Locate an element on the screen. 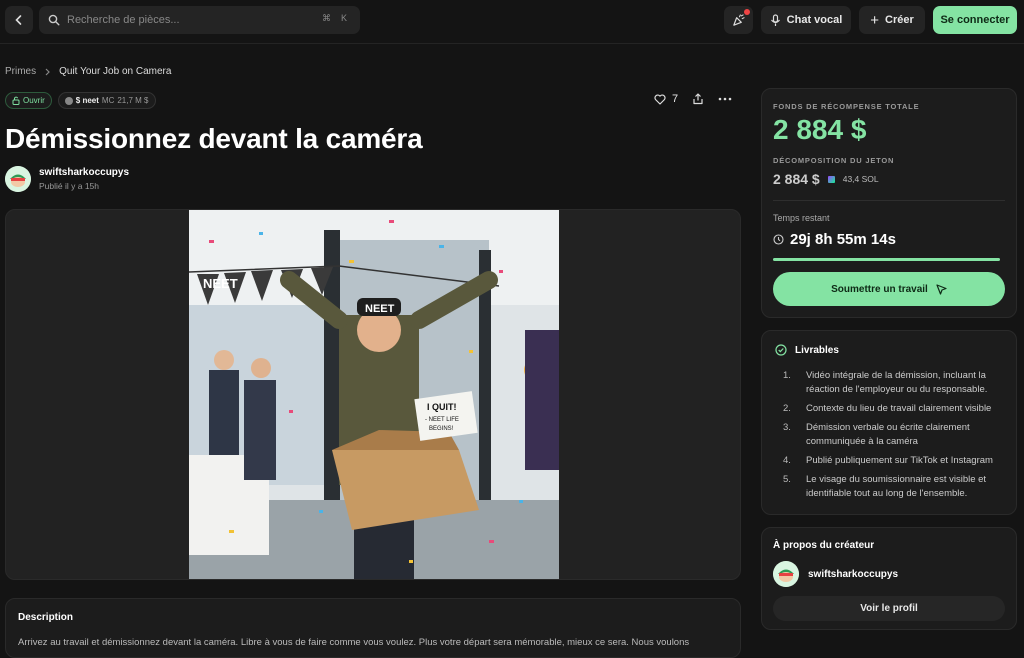  breakdown-usd: 2 884 $ is located at coordinates (796, 179).